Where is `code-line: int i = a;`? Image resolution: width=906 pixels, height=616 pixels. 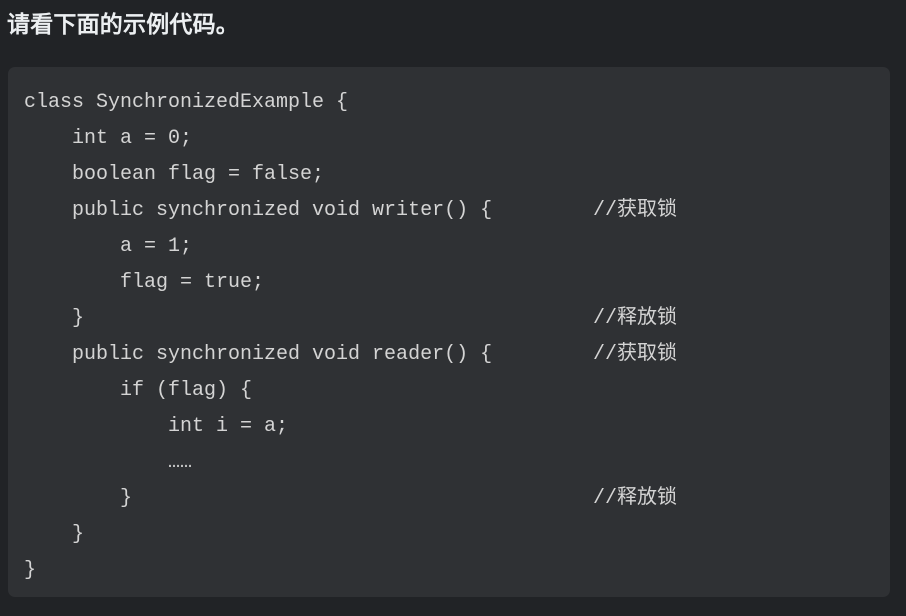
code-line: int i = a; is located at coordinates (449, 427).